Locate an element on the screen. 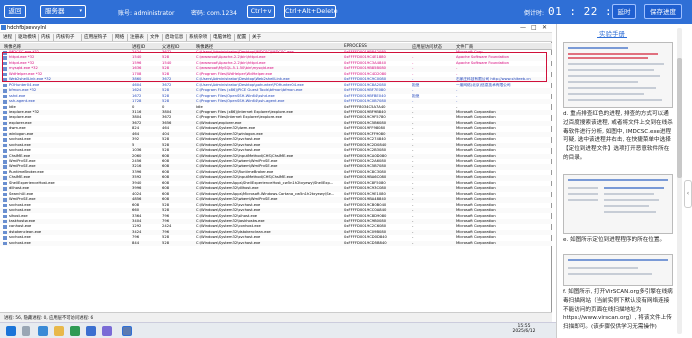 The image size is (692, 338). folder-icon is located at coordinates (59, 331).